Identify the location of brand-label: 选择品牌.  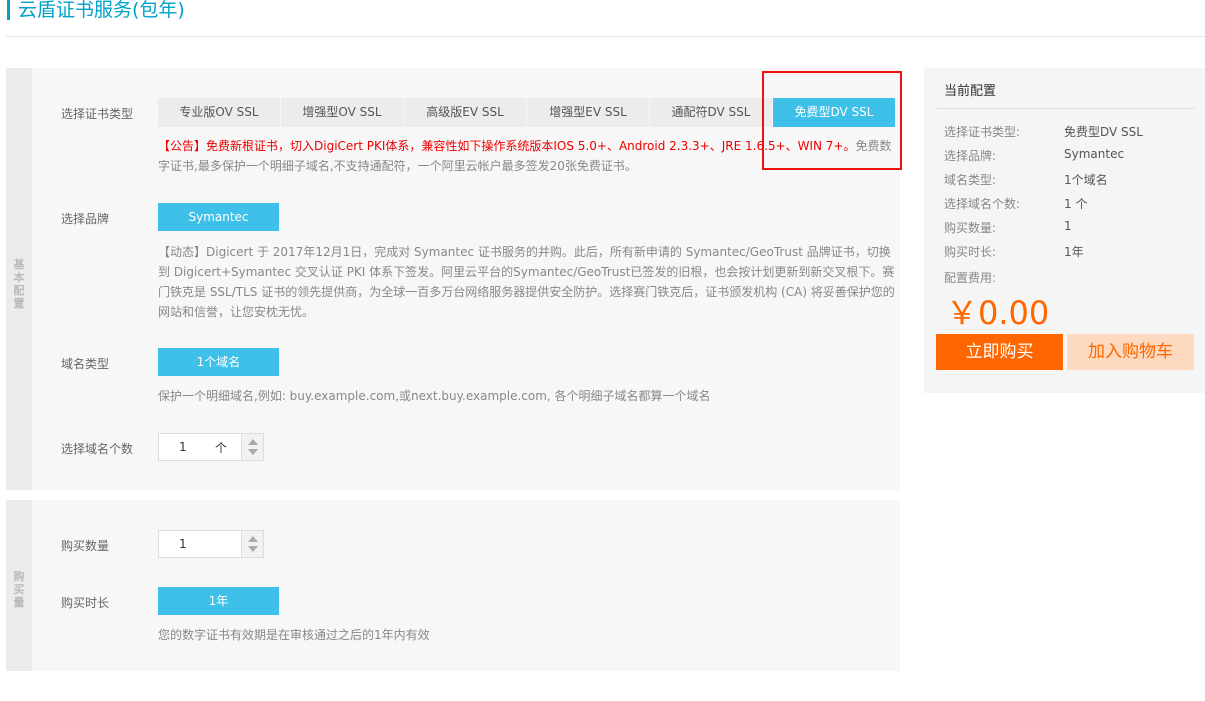
(85, 219).